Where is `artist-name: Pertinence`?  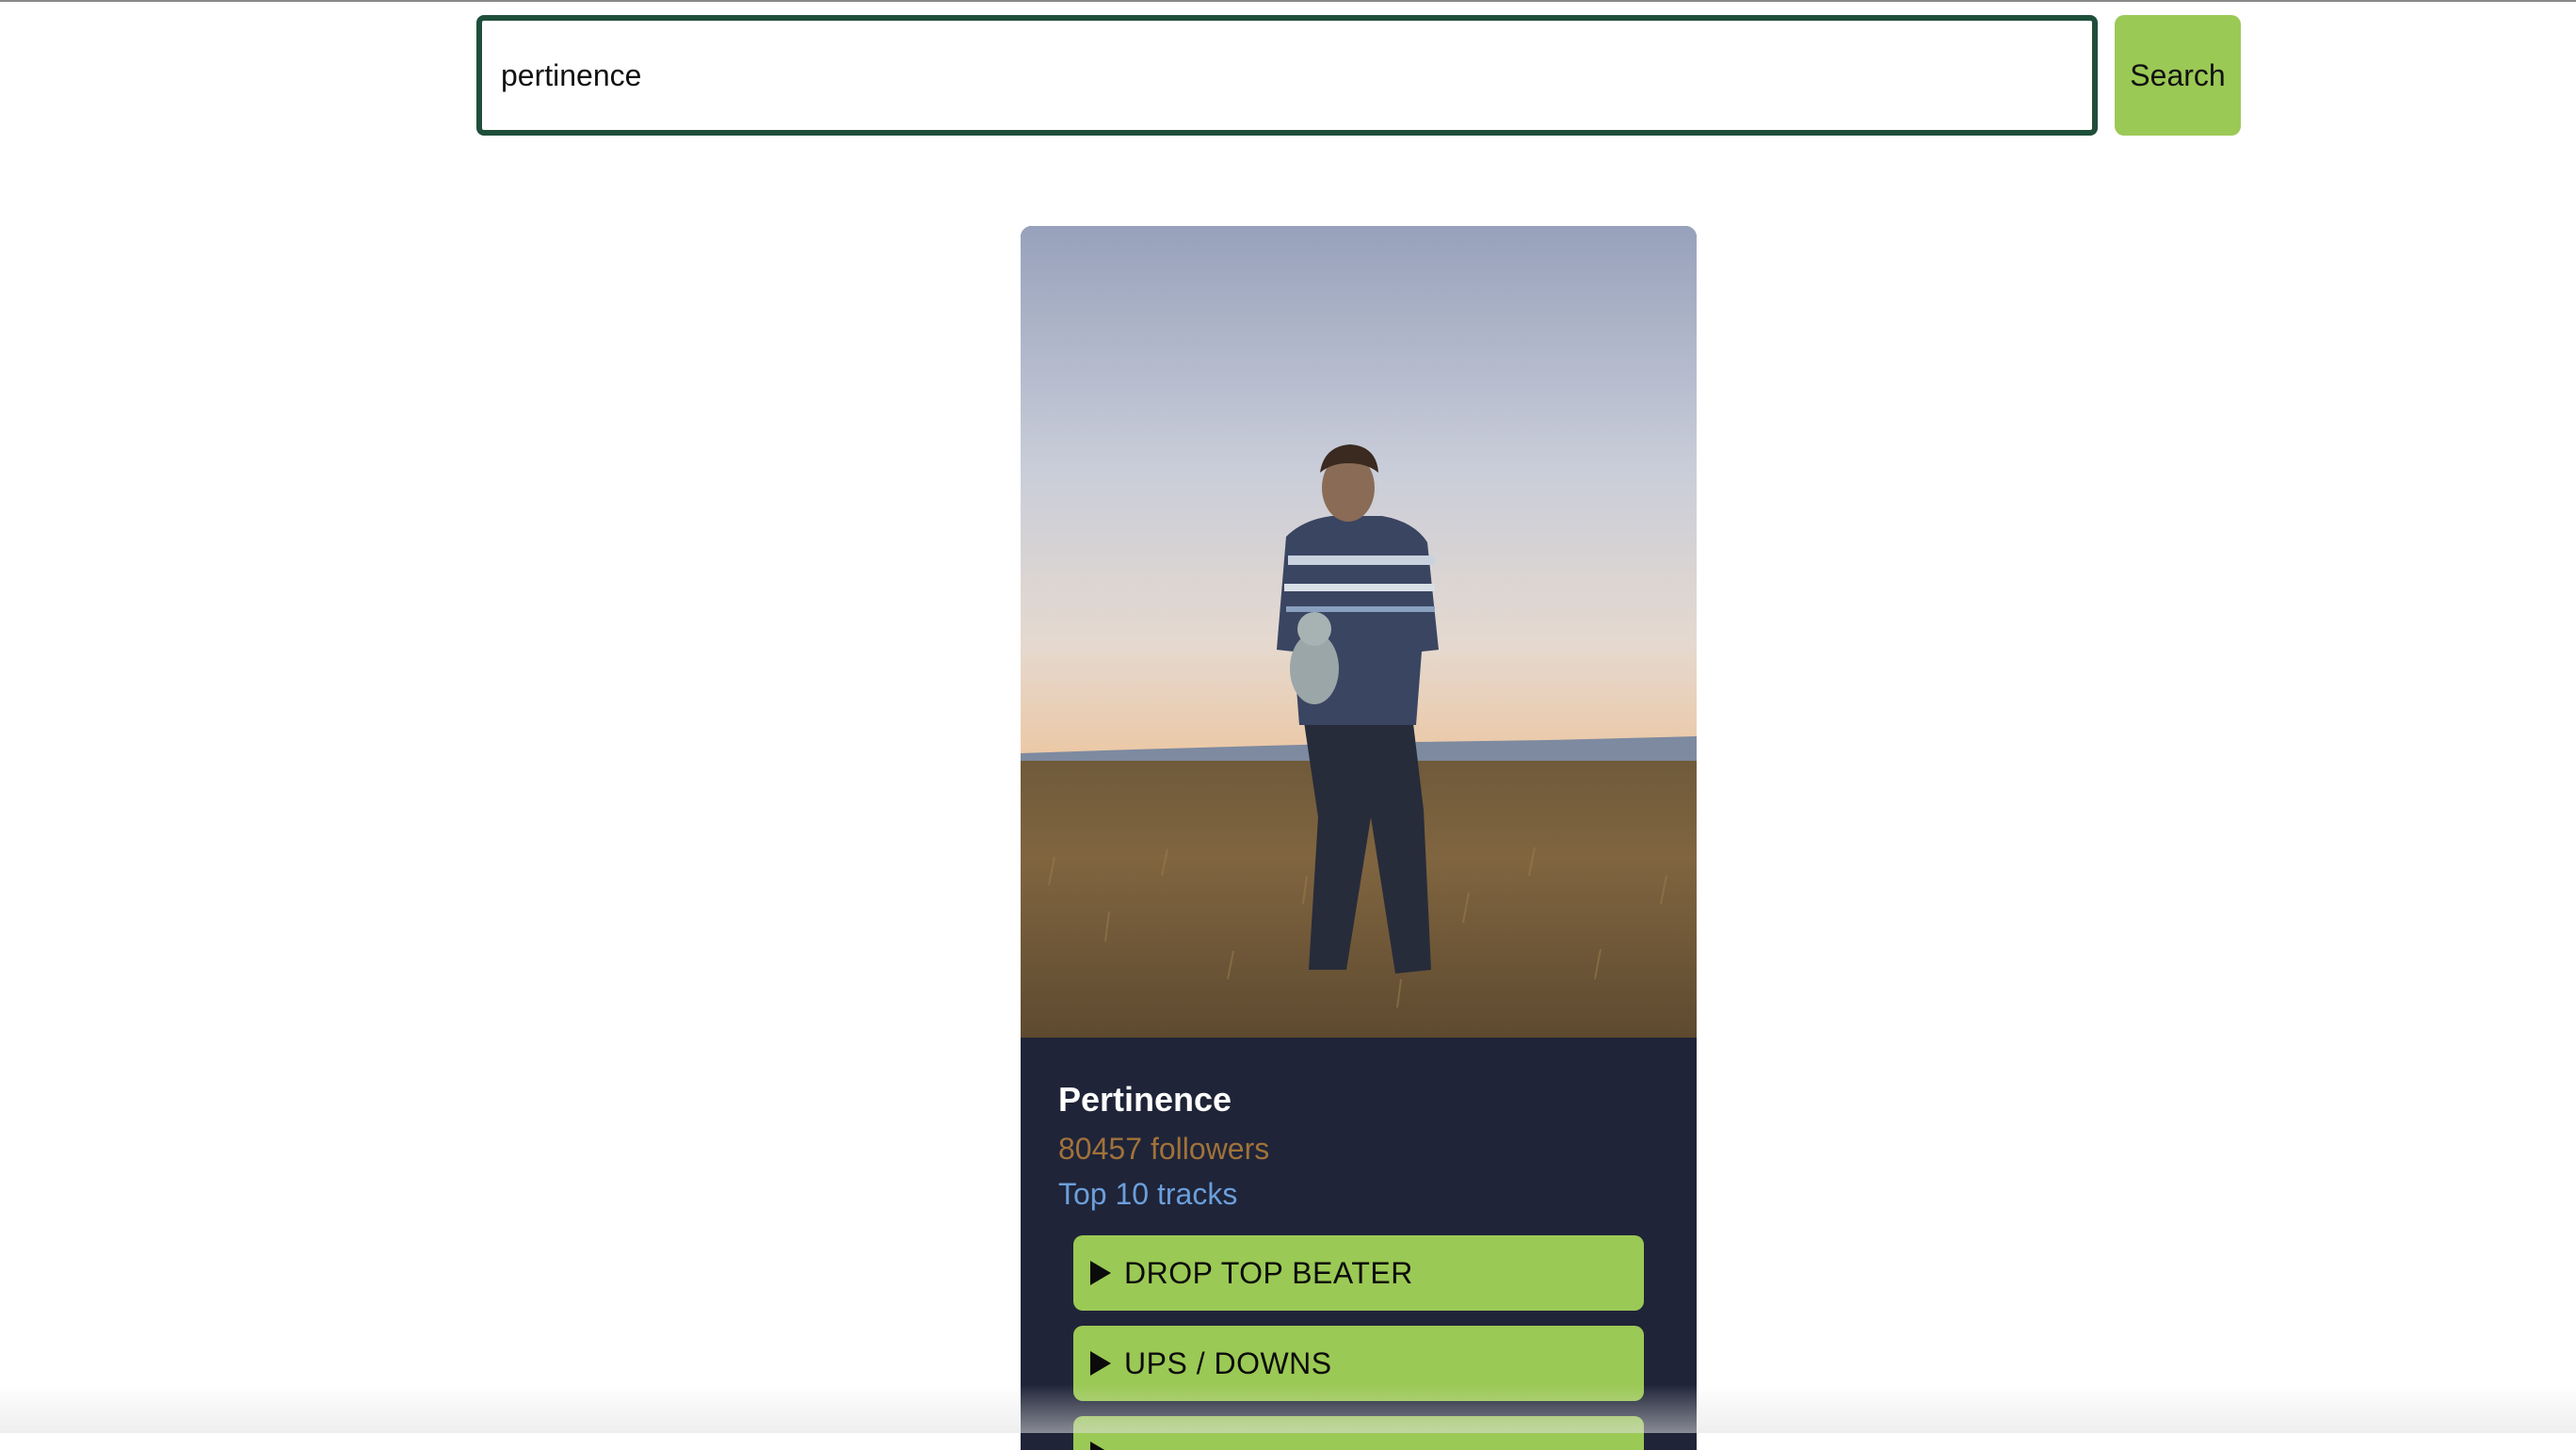 artist-name: Pertinence is located at coordinates (1145, 1099).